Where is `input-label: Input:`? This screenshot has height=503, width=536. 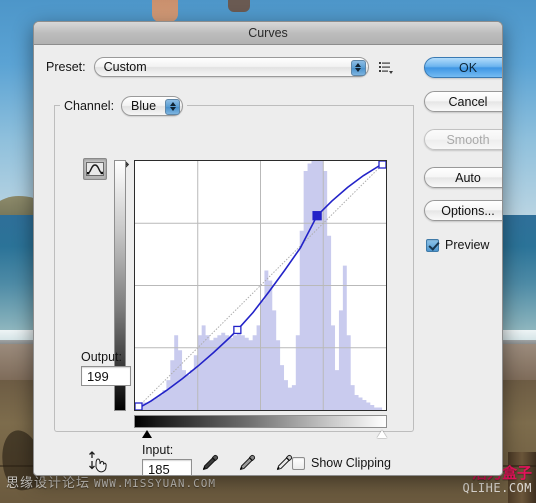
input-label: Input: is located at coordinates (158, 450).